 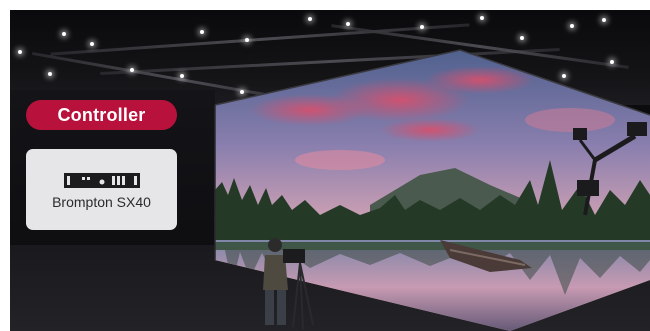 What do you see at coordinates (101, 180) in the screenshot?
I see `led-processor-icon` at bounding box center [101, 180].